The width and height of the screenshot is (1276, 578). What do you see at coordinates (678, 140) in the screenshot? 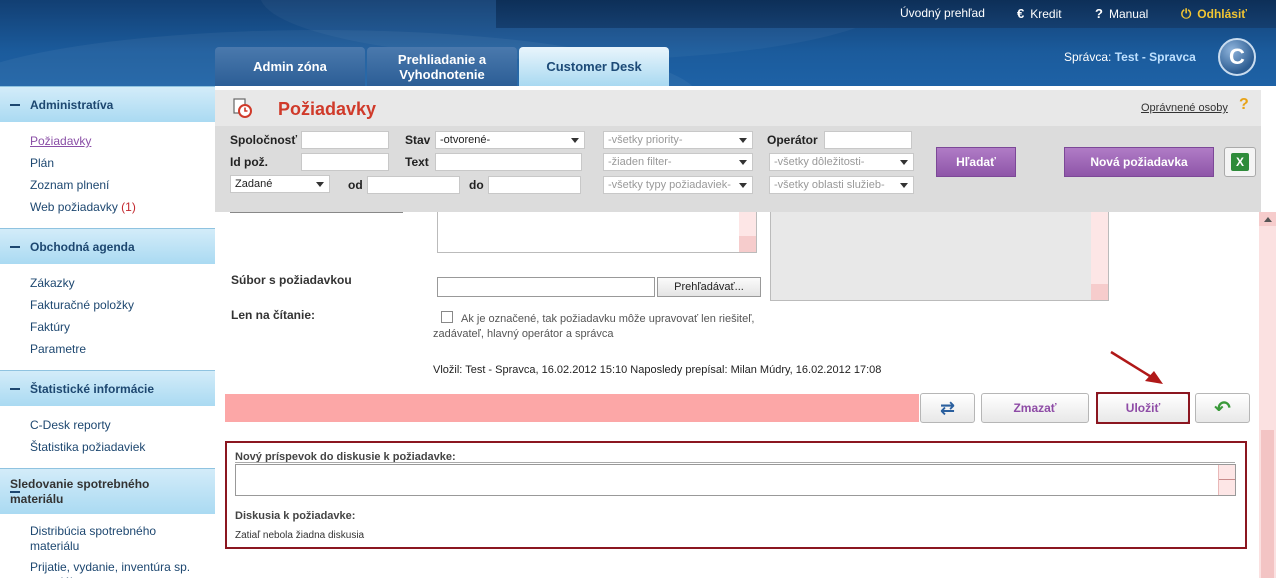
I see `priority-select: -všetky priority-` at bounding box center [678, 140].